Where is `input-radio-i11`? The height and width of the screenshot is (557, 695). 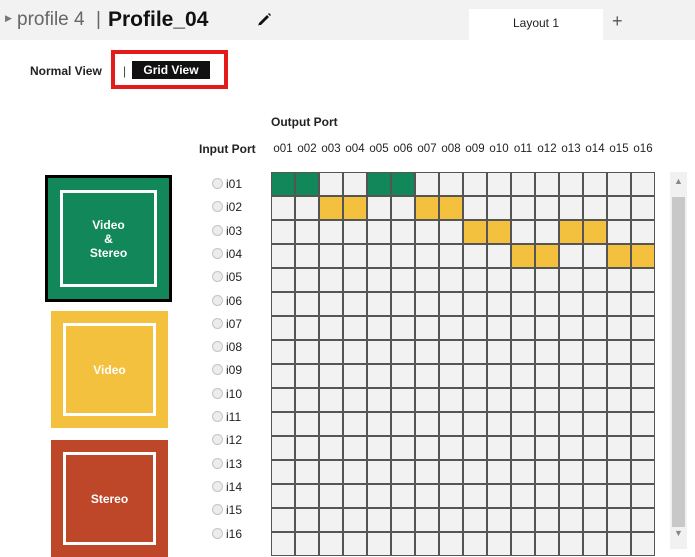 input-radio-i11 is located at coordinates (217, 416).